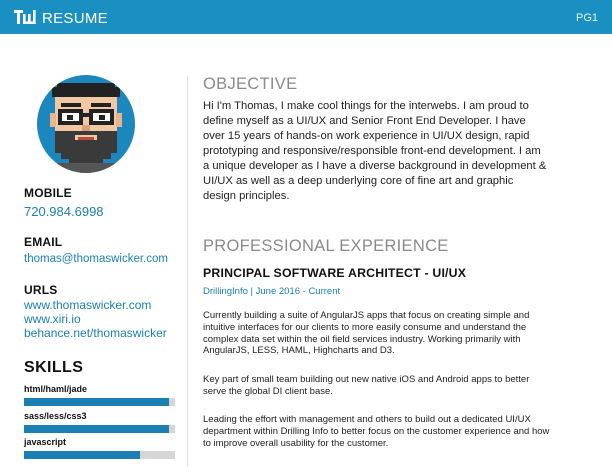  I want to click on job-meta: DrillingInfo | June 2016 - Current, so click(272, 291).